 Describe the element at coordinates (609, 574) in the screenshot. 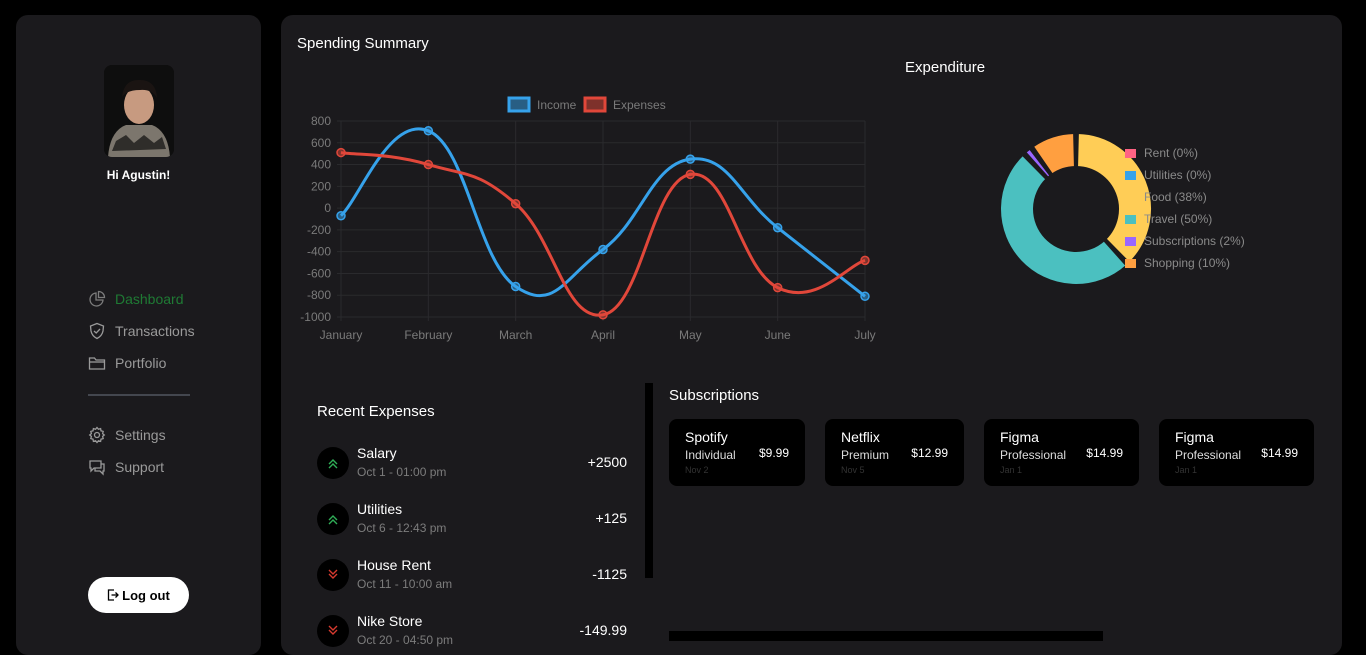

I see `expense-amount: -1125` at that location.